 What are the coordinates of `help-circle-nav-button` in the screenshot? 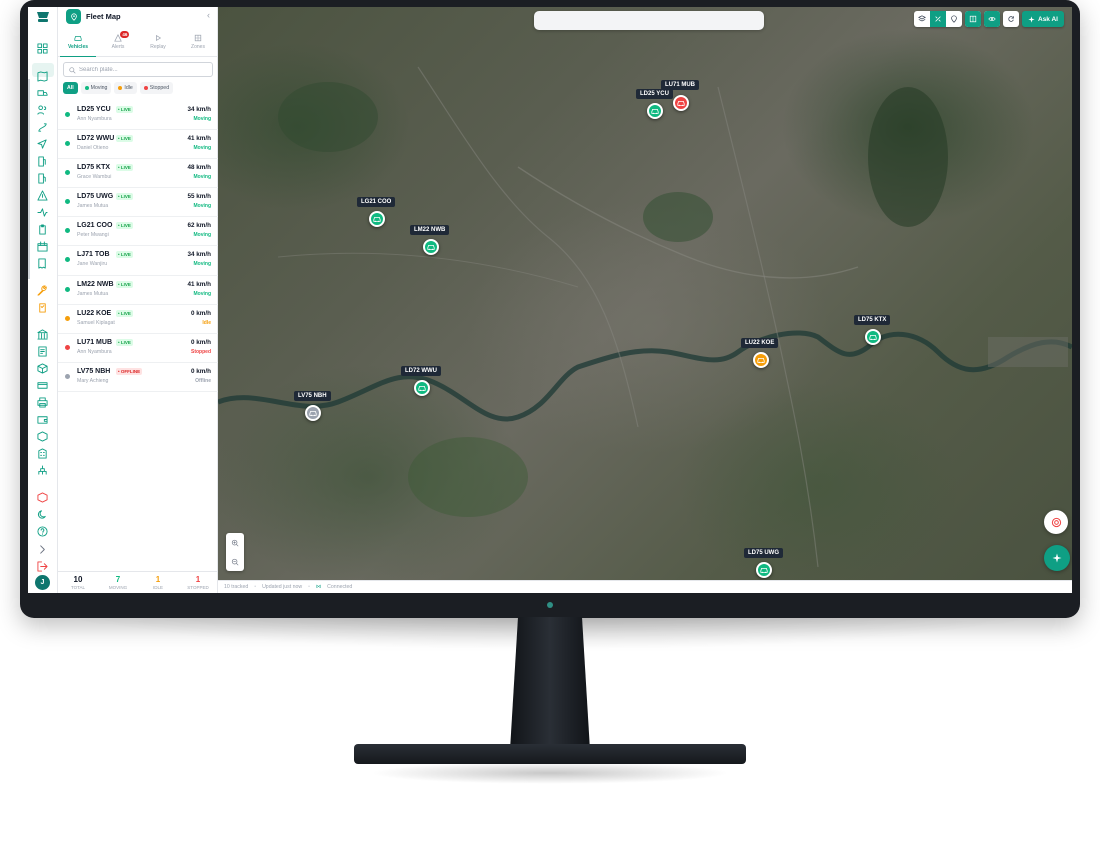 It's located at (42, 531).